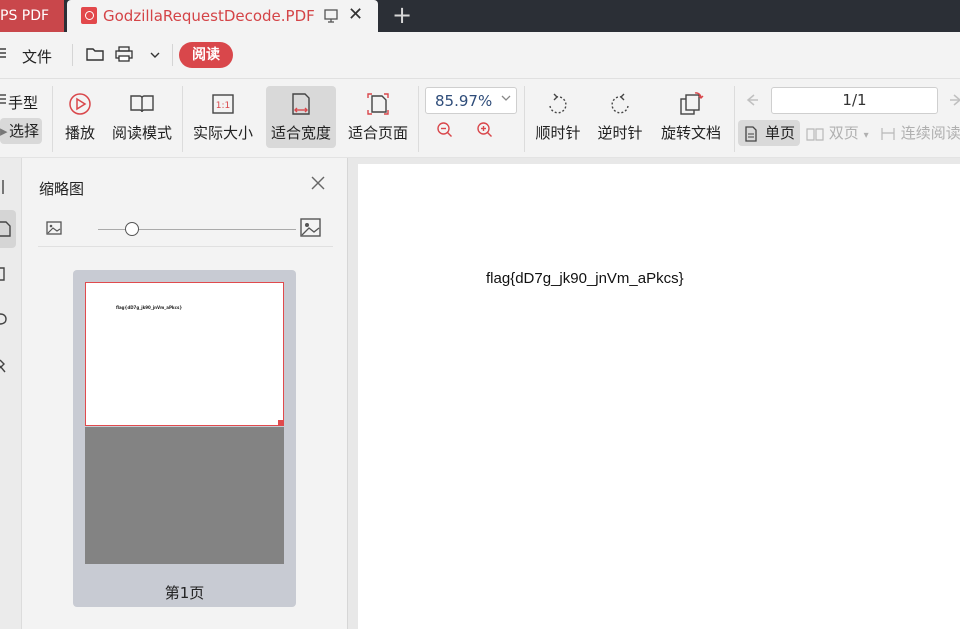 This screenshot has height=629, width=960. I want to click on page-number-input: 1/1, so click(854, 100).